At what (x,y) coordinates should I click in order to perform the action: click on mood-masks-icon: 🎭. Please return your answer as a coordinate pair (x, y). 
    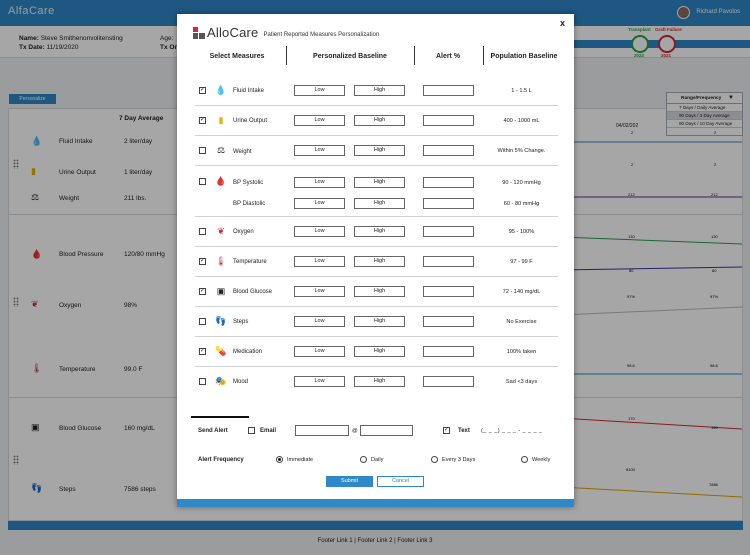
    Looking at the image, I should click on (221, 381).